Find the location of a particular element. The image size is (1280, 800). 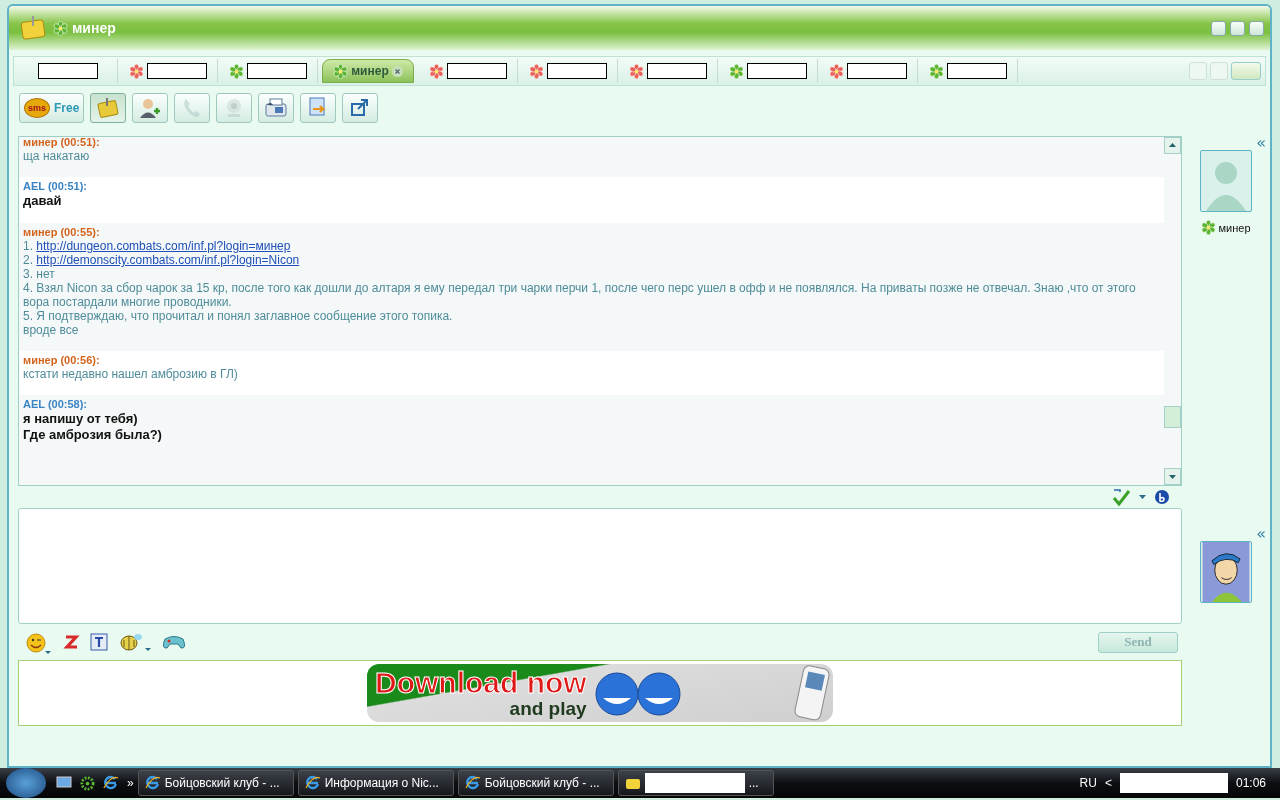

flower-icon is located at coordinates (87, 783).